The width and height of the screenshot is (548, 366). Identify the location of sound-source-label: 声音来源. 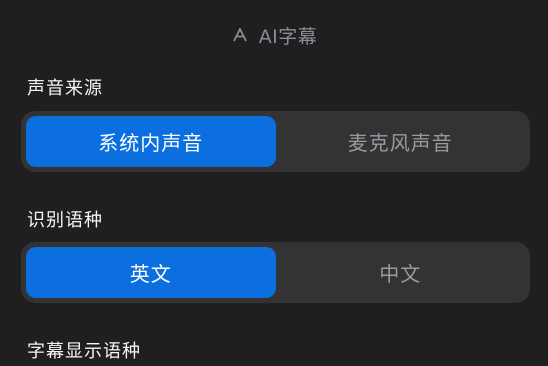
(65, 88).